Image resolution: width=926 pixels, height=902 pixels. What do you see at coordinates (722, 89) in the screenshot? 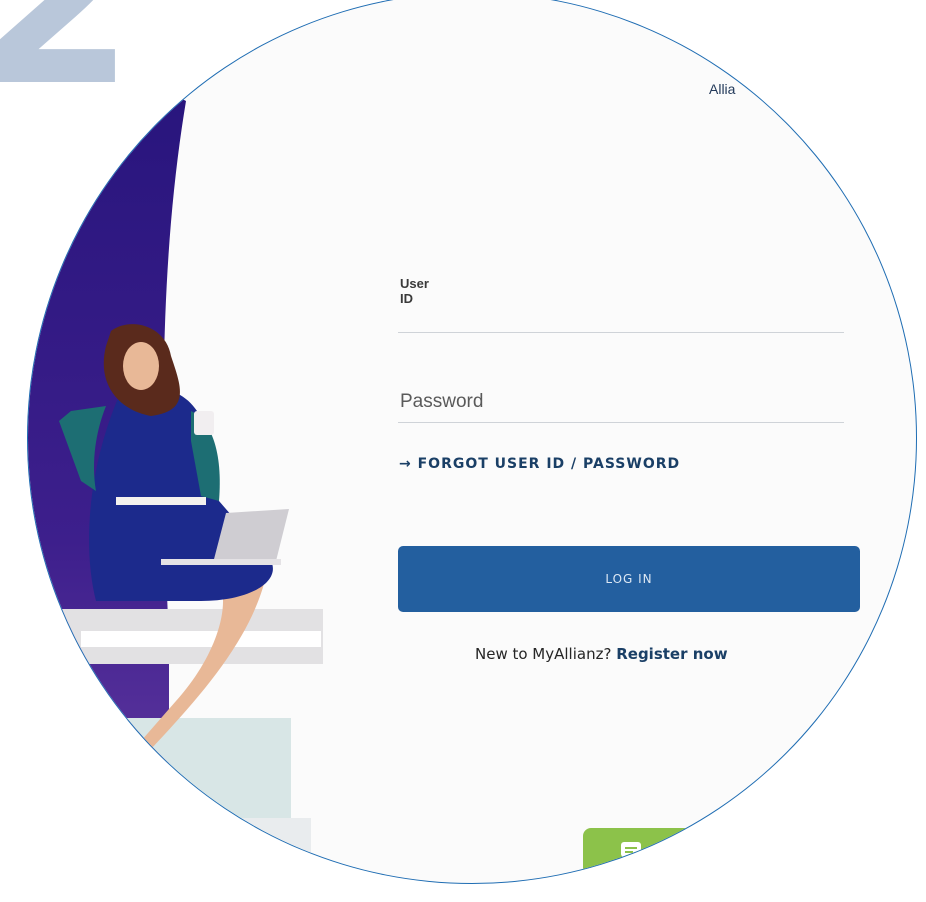
I see `brand-name: Allia` at bounding box center [722, 89].